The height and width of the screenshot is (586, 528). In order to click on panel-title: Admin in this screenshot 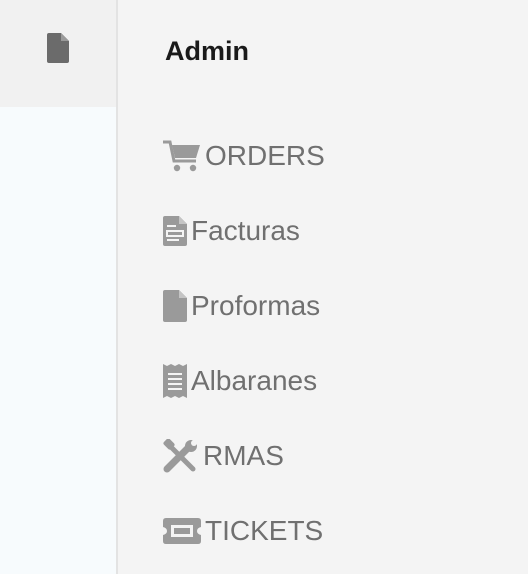, I will do `click(207, 51)`.